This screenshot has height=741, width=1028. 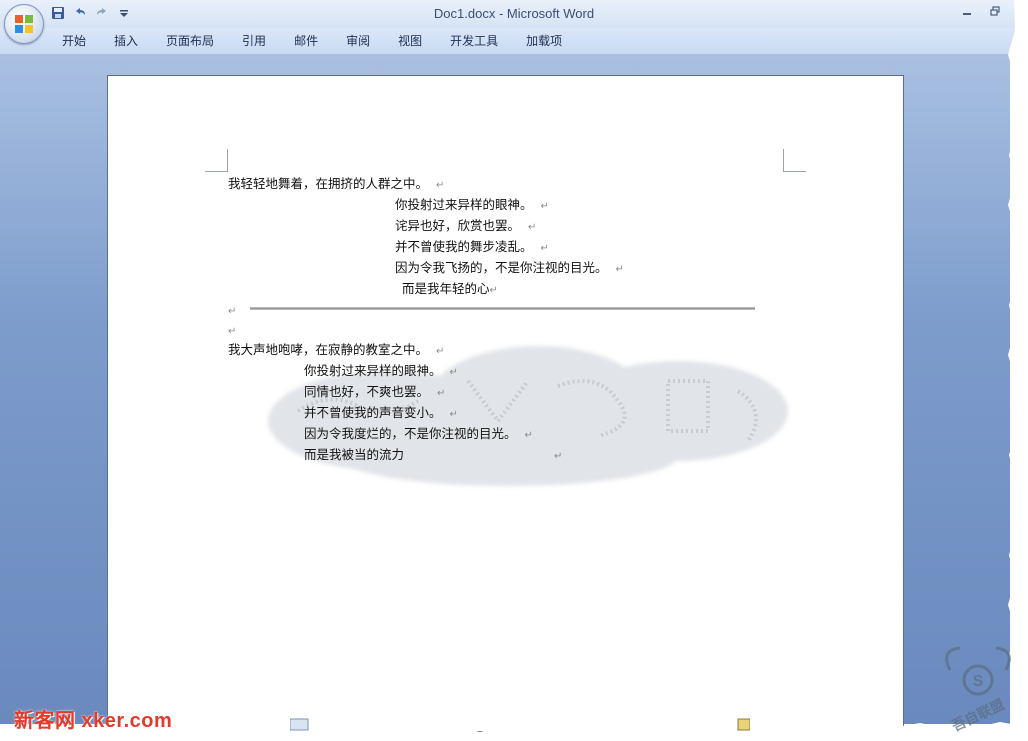 What do you see at coordinates (216, 160) in the screenshot?
I see `margin-corner-top-left` at bounding box center [216, 160].